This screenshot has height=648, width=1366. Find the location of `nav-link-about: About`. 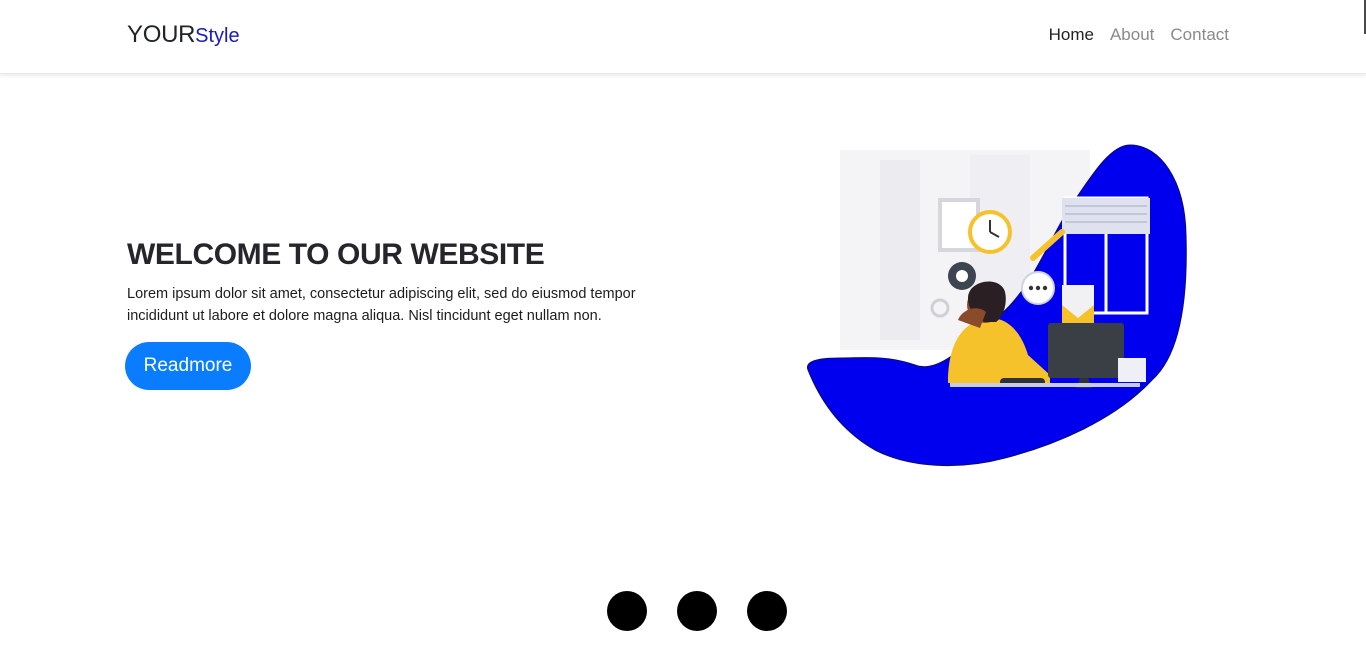

nav-link-about: About is located at coordinates (1132, 35).